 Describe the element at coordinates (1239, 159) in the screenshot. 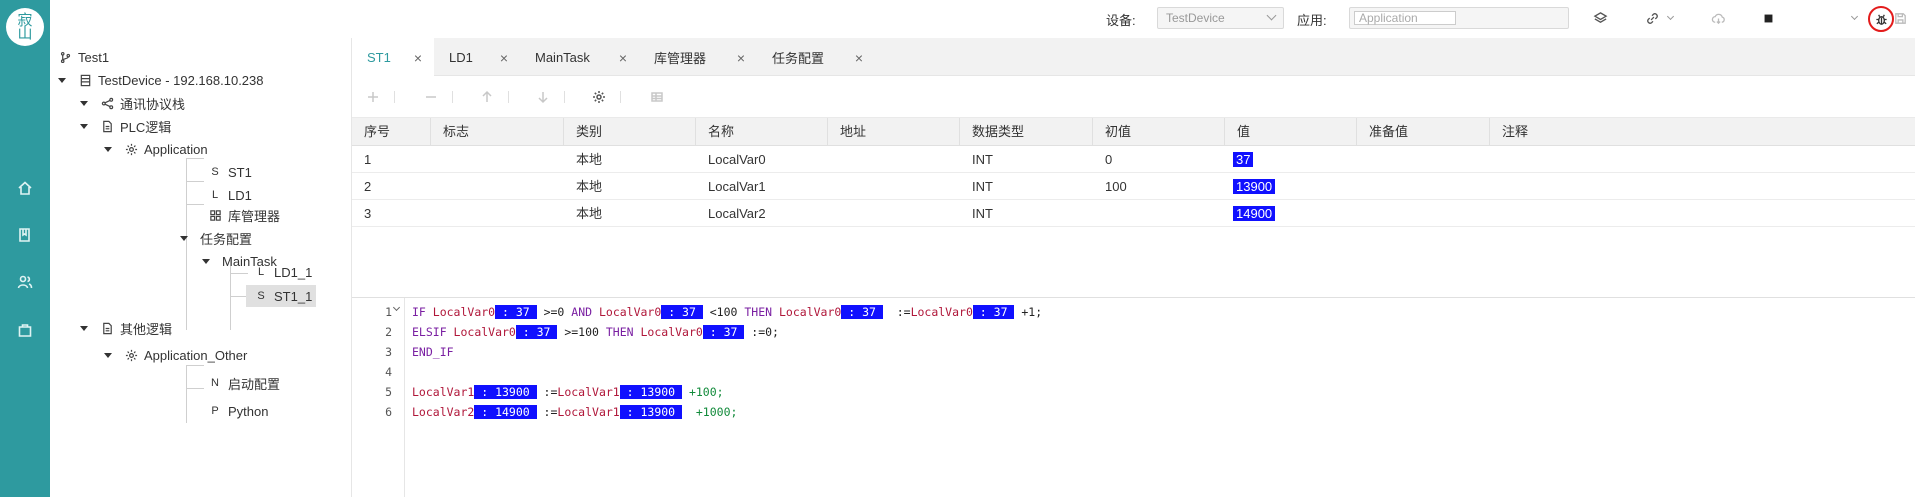

I see `cell-value: 37` at that location.